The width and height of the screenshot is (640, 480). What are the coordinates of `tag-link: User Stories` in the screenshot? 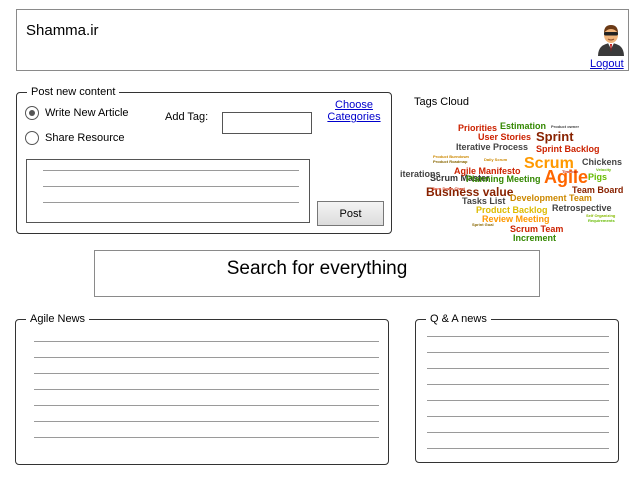 It's located at (504, 137).